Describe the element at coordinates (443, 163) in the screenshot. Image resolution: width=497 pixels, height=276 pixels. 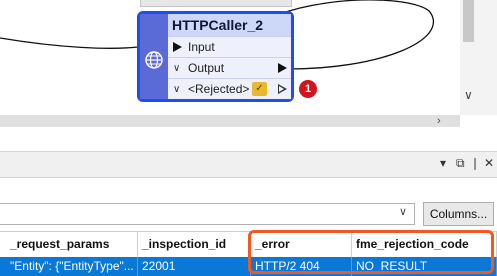
I see `chevron-down-icon: ▾` at that location.